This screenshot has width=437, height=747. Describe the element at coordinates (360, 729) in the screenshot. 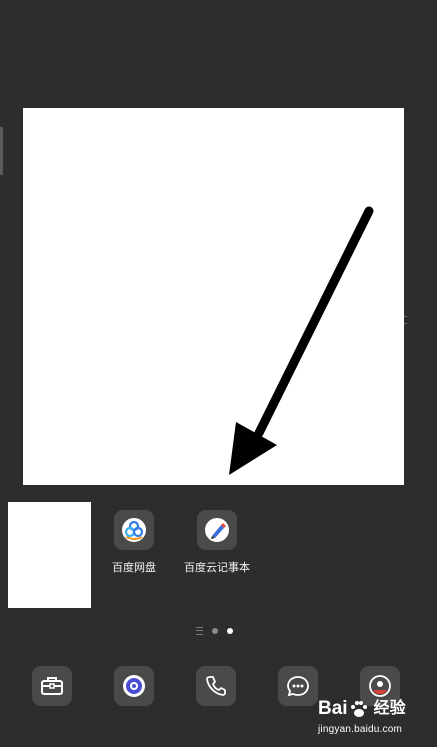

I see `watermark-url: jingyan.baidu.com` at that location.